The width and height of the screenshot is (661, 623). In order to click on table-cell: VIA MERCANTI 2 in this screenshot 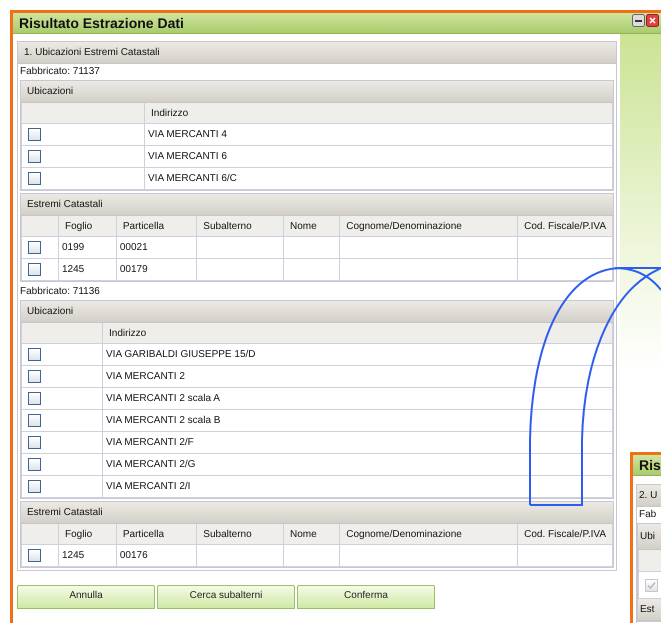, I will do `click(357, 377)`.